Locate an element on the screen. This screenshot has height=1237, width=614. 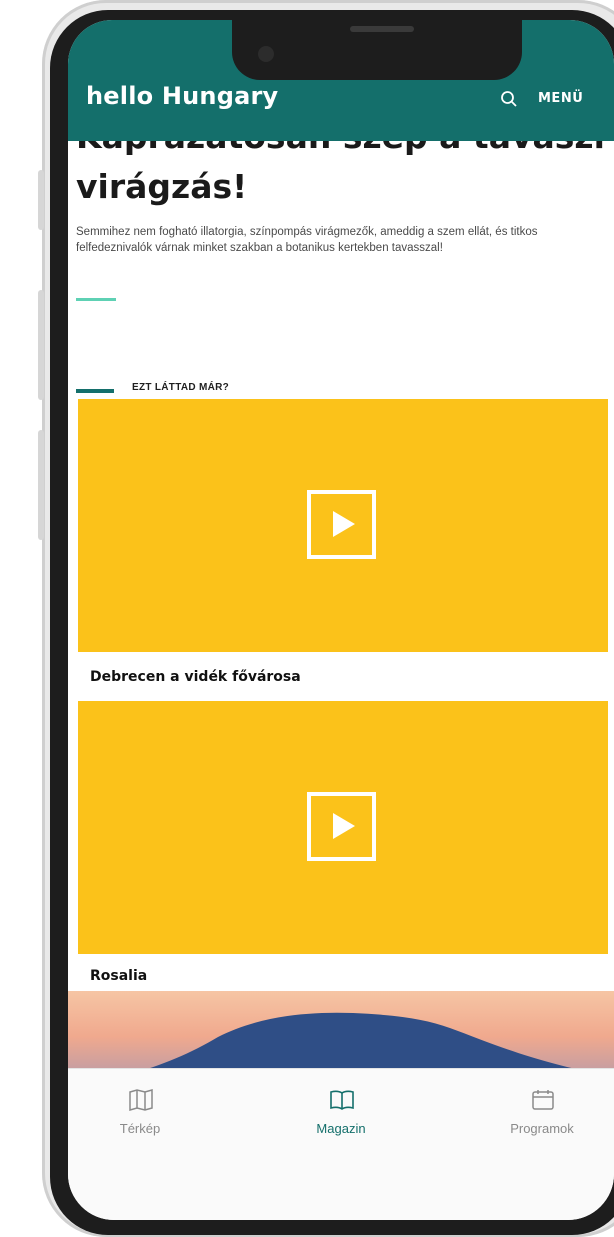
video-title: Rosalia is located at coordinates (118, 976).